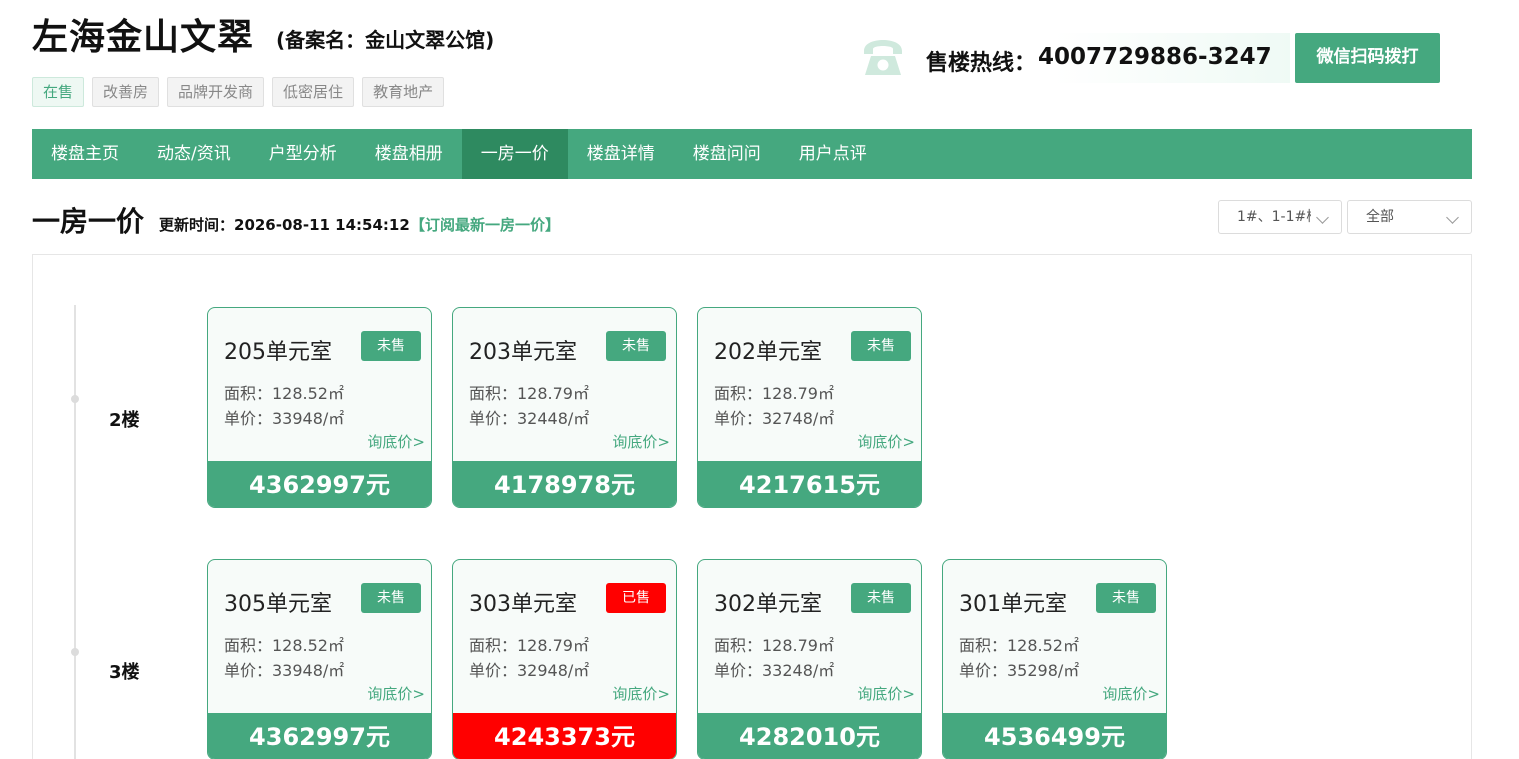 The width and height of the screenshot is (1519, 759). Describe the element at coordinates (564, 736) in the screenshot. I see `unit-total-price: 4243373元` at that location.